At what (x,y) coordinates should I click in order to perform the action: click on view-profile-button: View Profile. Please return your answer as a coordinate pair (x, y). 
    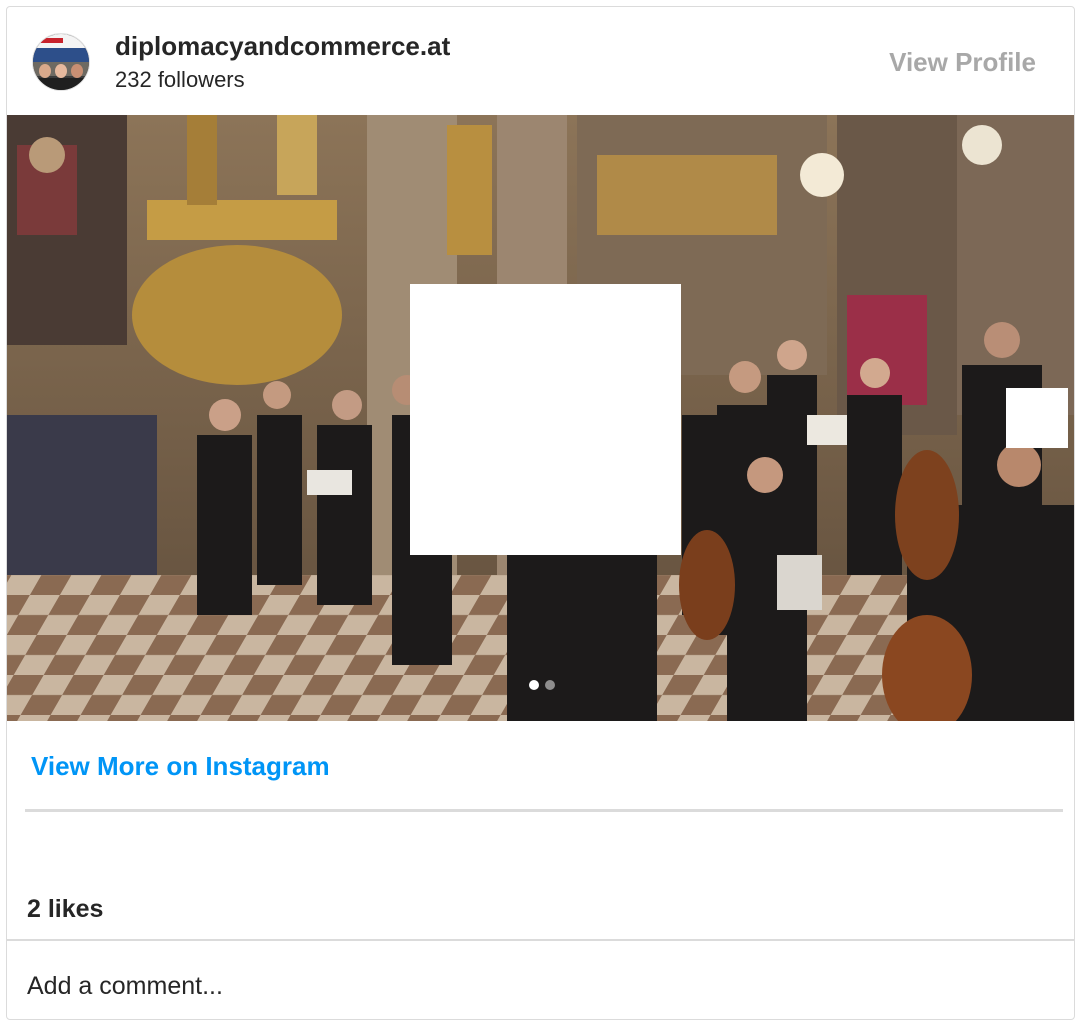
    Looking at the image, I should click on (962, 62).